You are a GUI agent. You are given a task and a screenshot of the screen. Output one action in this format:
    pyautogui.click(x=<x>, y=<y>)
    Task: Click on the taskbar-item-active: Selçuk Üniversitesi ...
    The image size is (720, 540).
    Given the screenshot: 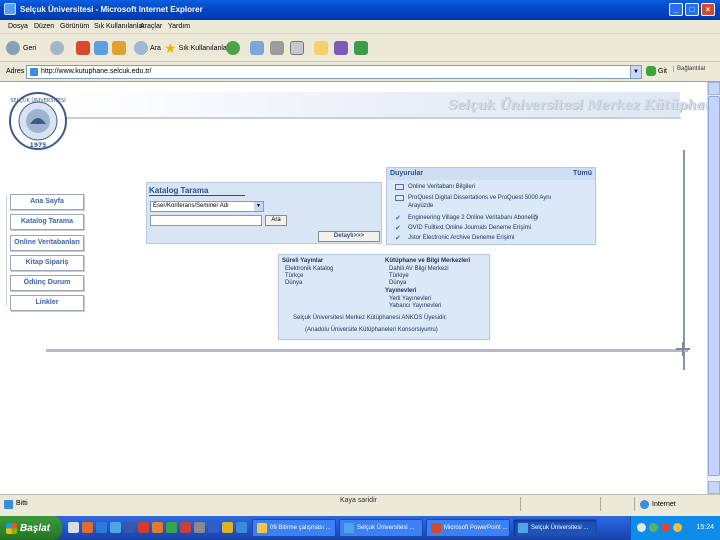 What is the action you would take?
    pyautogui.click(x=555, y=528)
    